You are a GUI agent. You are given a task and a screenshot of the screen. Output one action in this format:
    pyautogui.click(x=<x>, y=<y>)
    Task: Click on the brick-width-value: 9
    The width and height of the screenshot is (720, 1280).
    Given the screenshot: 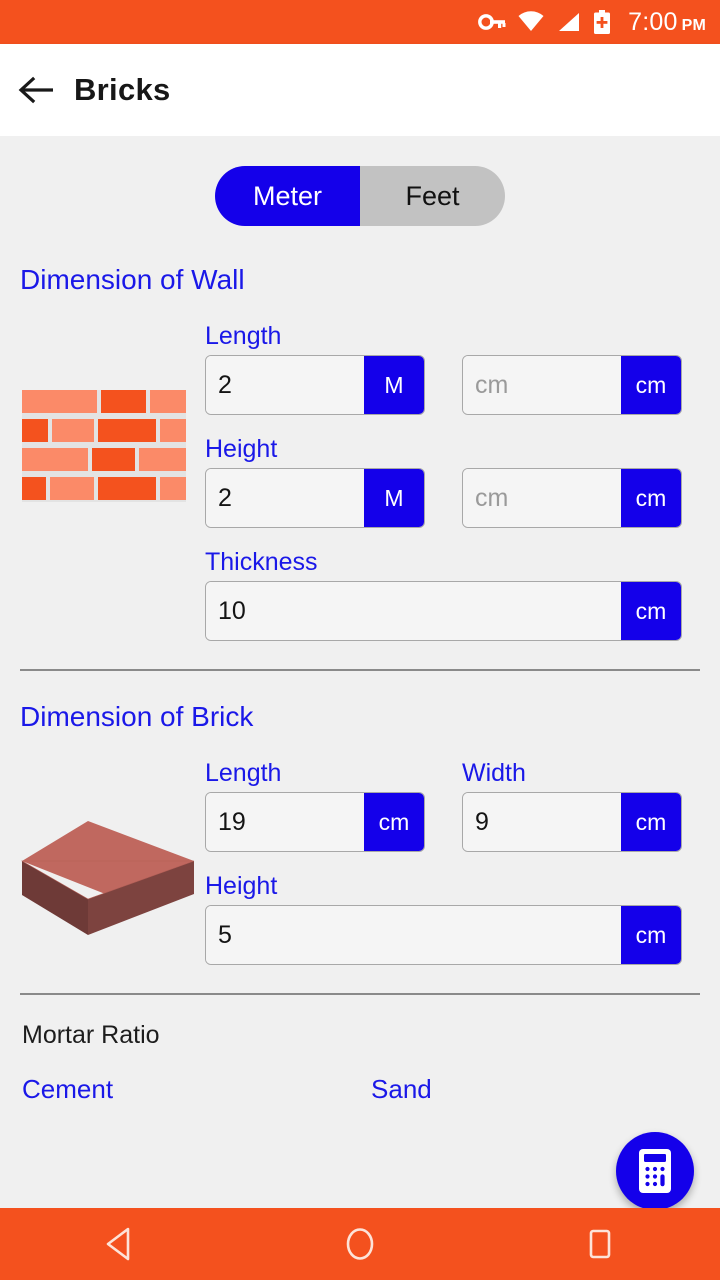 What is the action you would take?
    pyautogui.click(x=542, y=822)
    